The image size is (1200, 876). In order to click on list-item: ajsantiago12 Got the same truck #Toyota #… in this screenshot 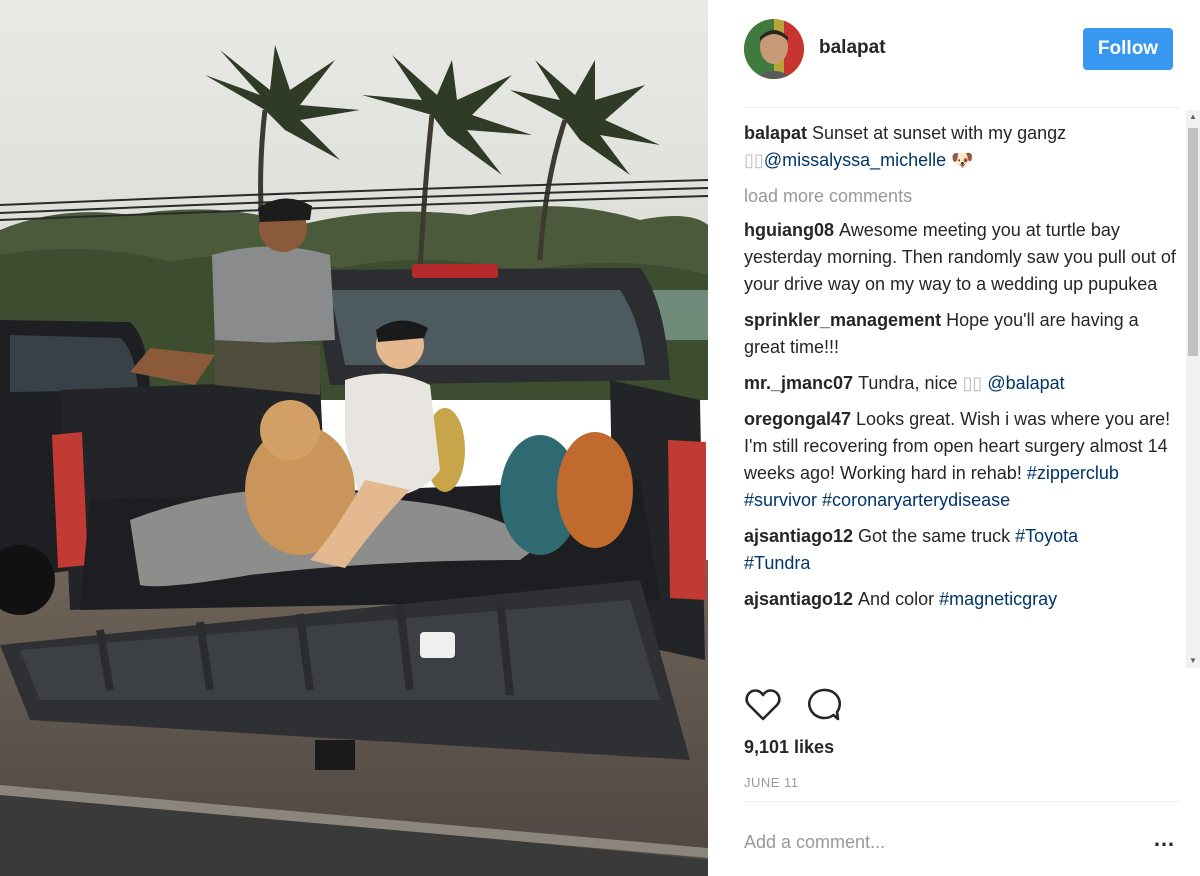, I will do `click(964, 550)`.